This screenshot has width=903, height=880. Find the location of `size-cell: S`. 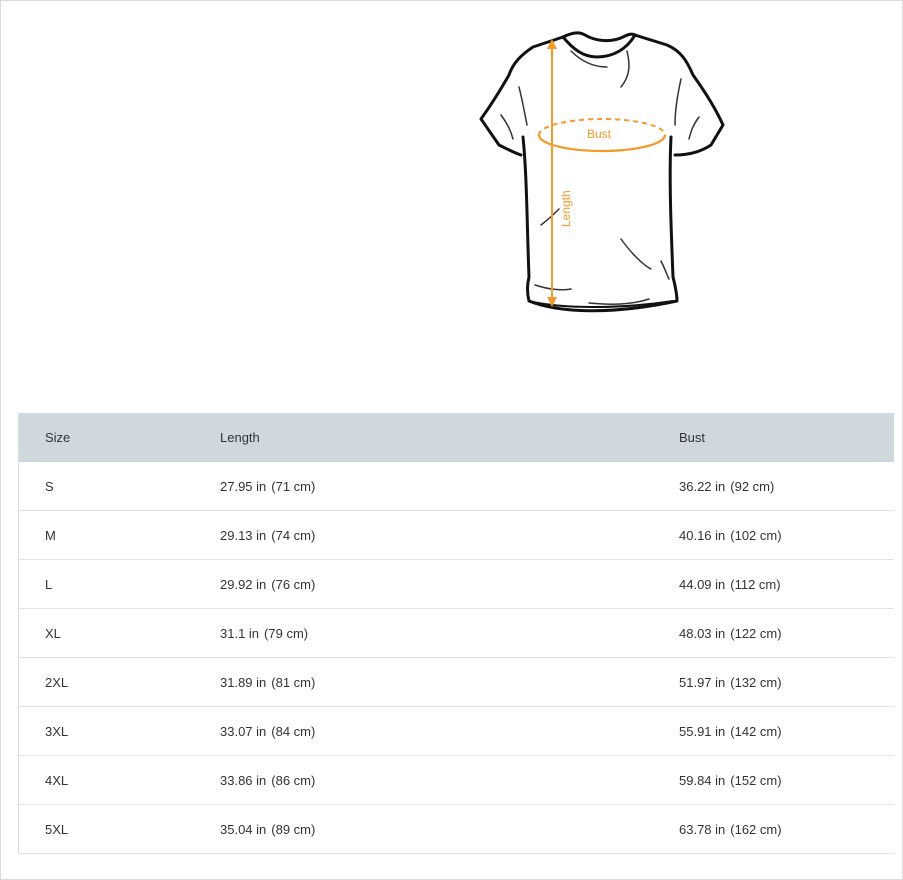

size-cell: S is located at coordinates (120, 486).